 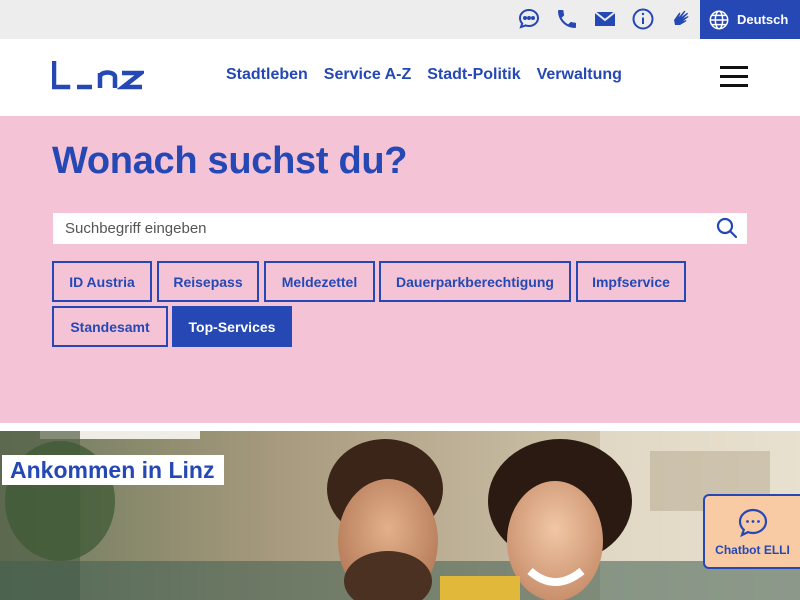 What do you see at coordinates (319, 281) in the screenshot?
I see `chip-meldezettel: Meldezettel` at bounding box center [319, 281].